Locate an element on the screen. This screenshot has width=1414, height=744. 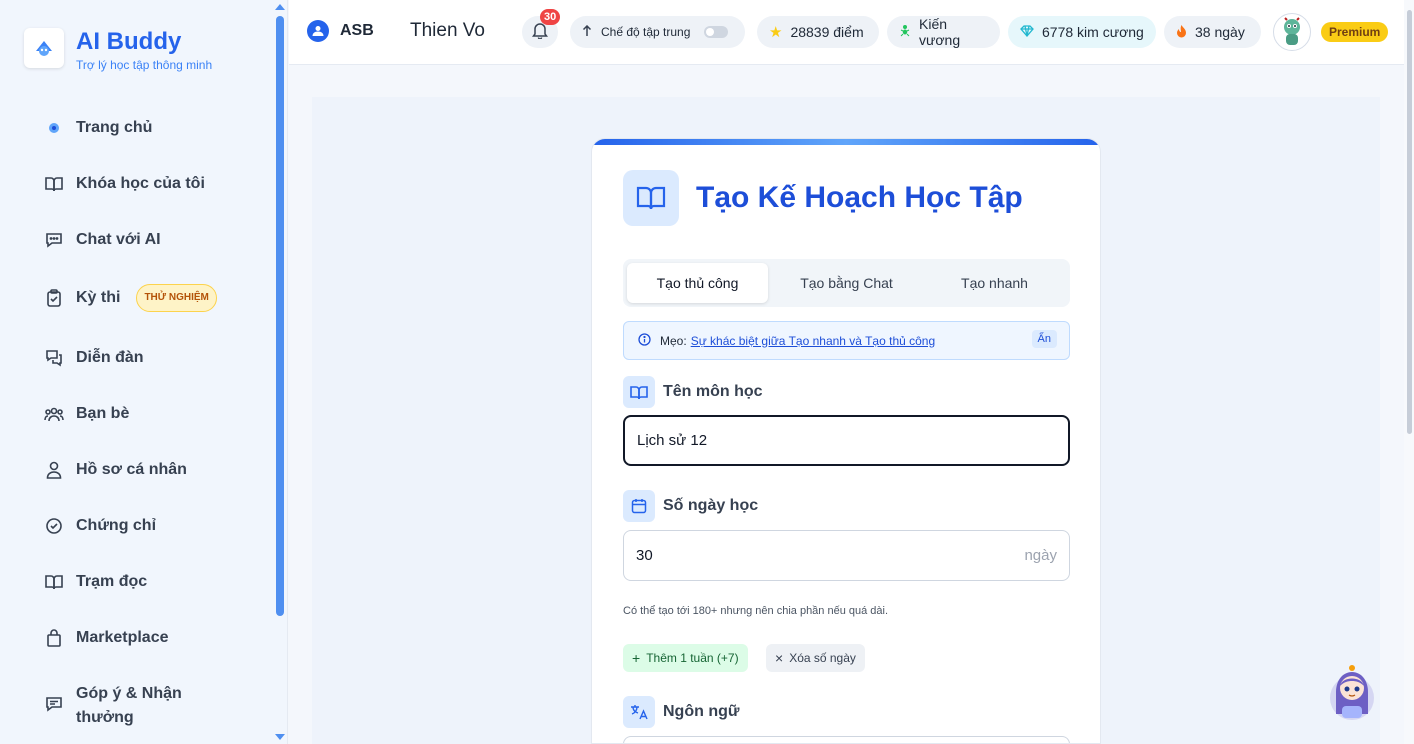
hide-tip-button: Ẩn is located at coordinates (1044, 339).